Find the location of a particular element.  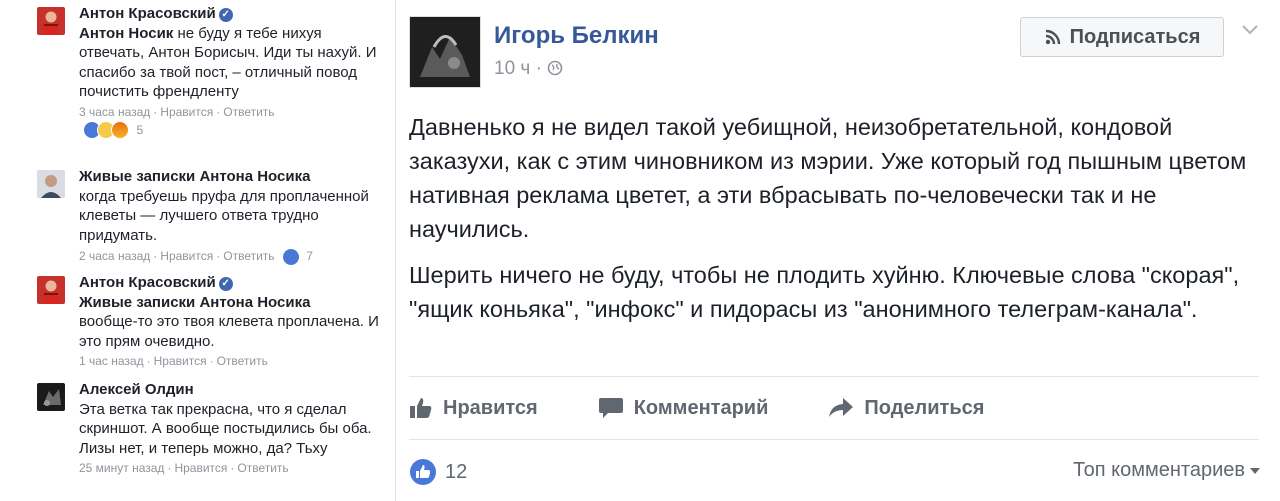

post-likes-summary: 12 is located at coordinates (438, 472).